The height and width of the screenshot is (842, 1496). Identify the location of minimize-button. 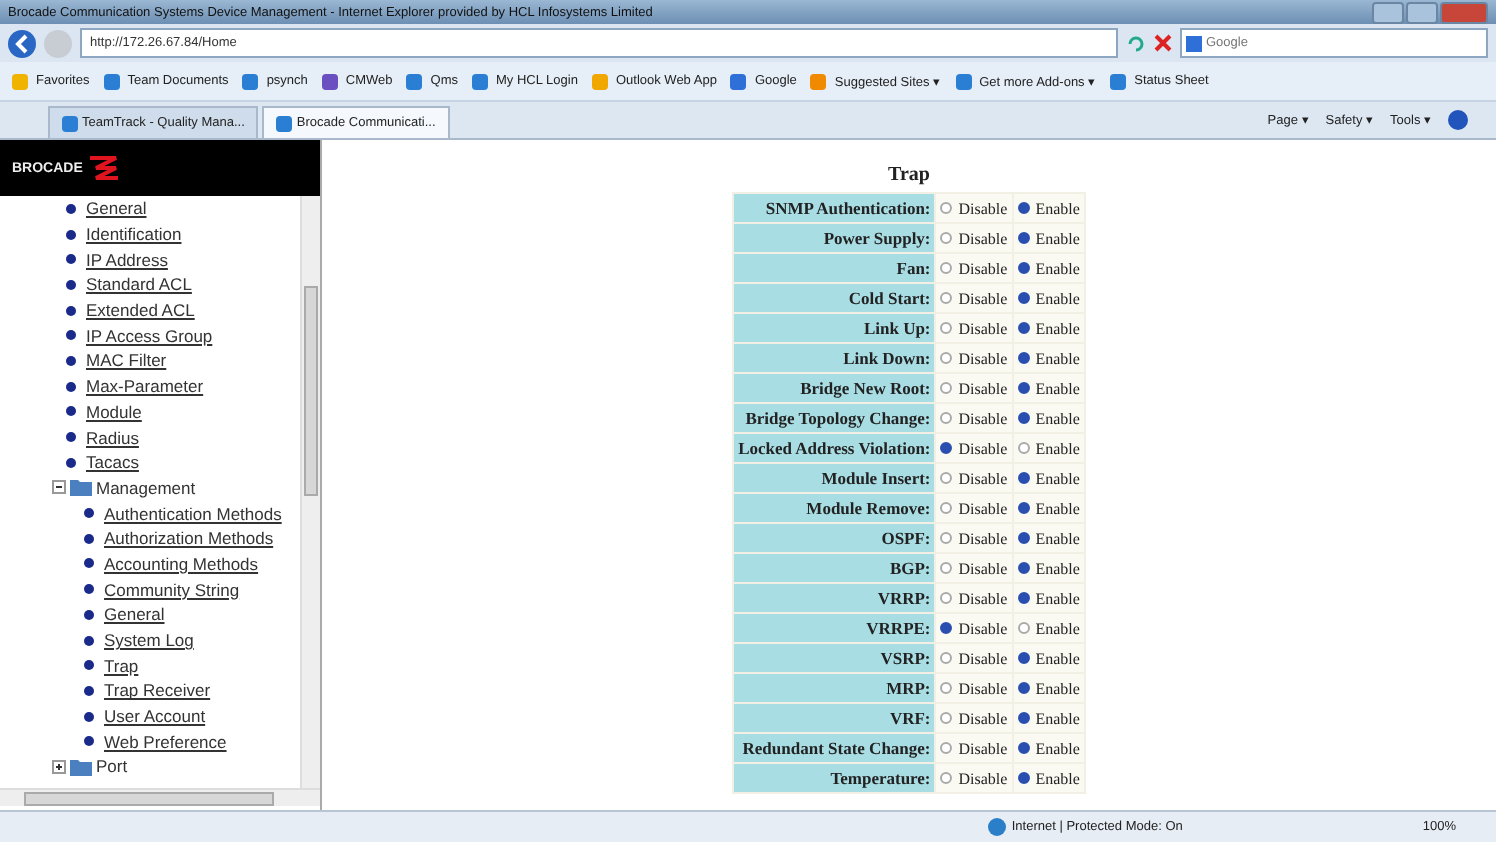
(1388, 12).